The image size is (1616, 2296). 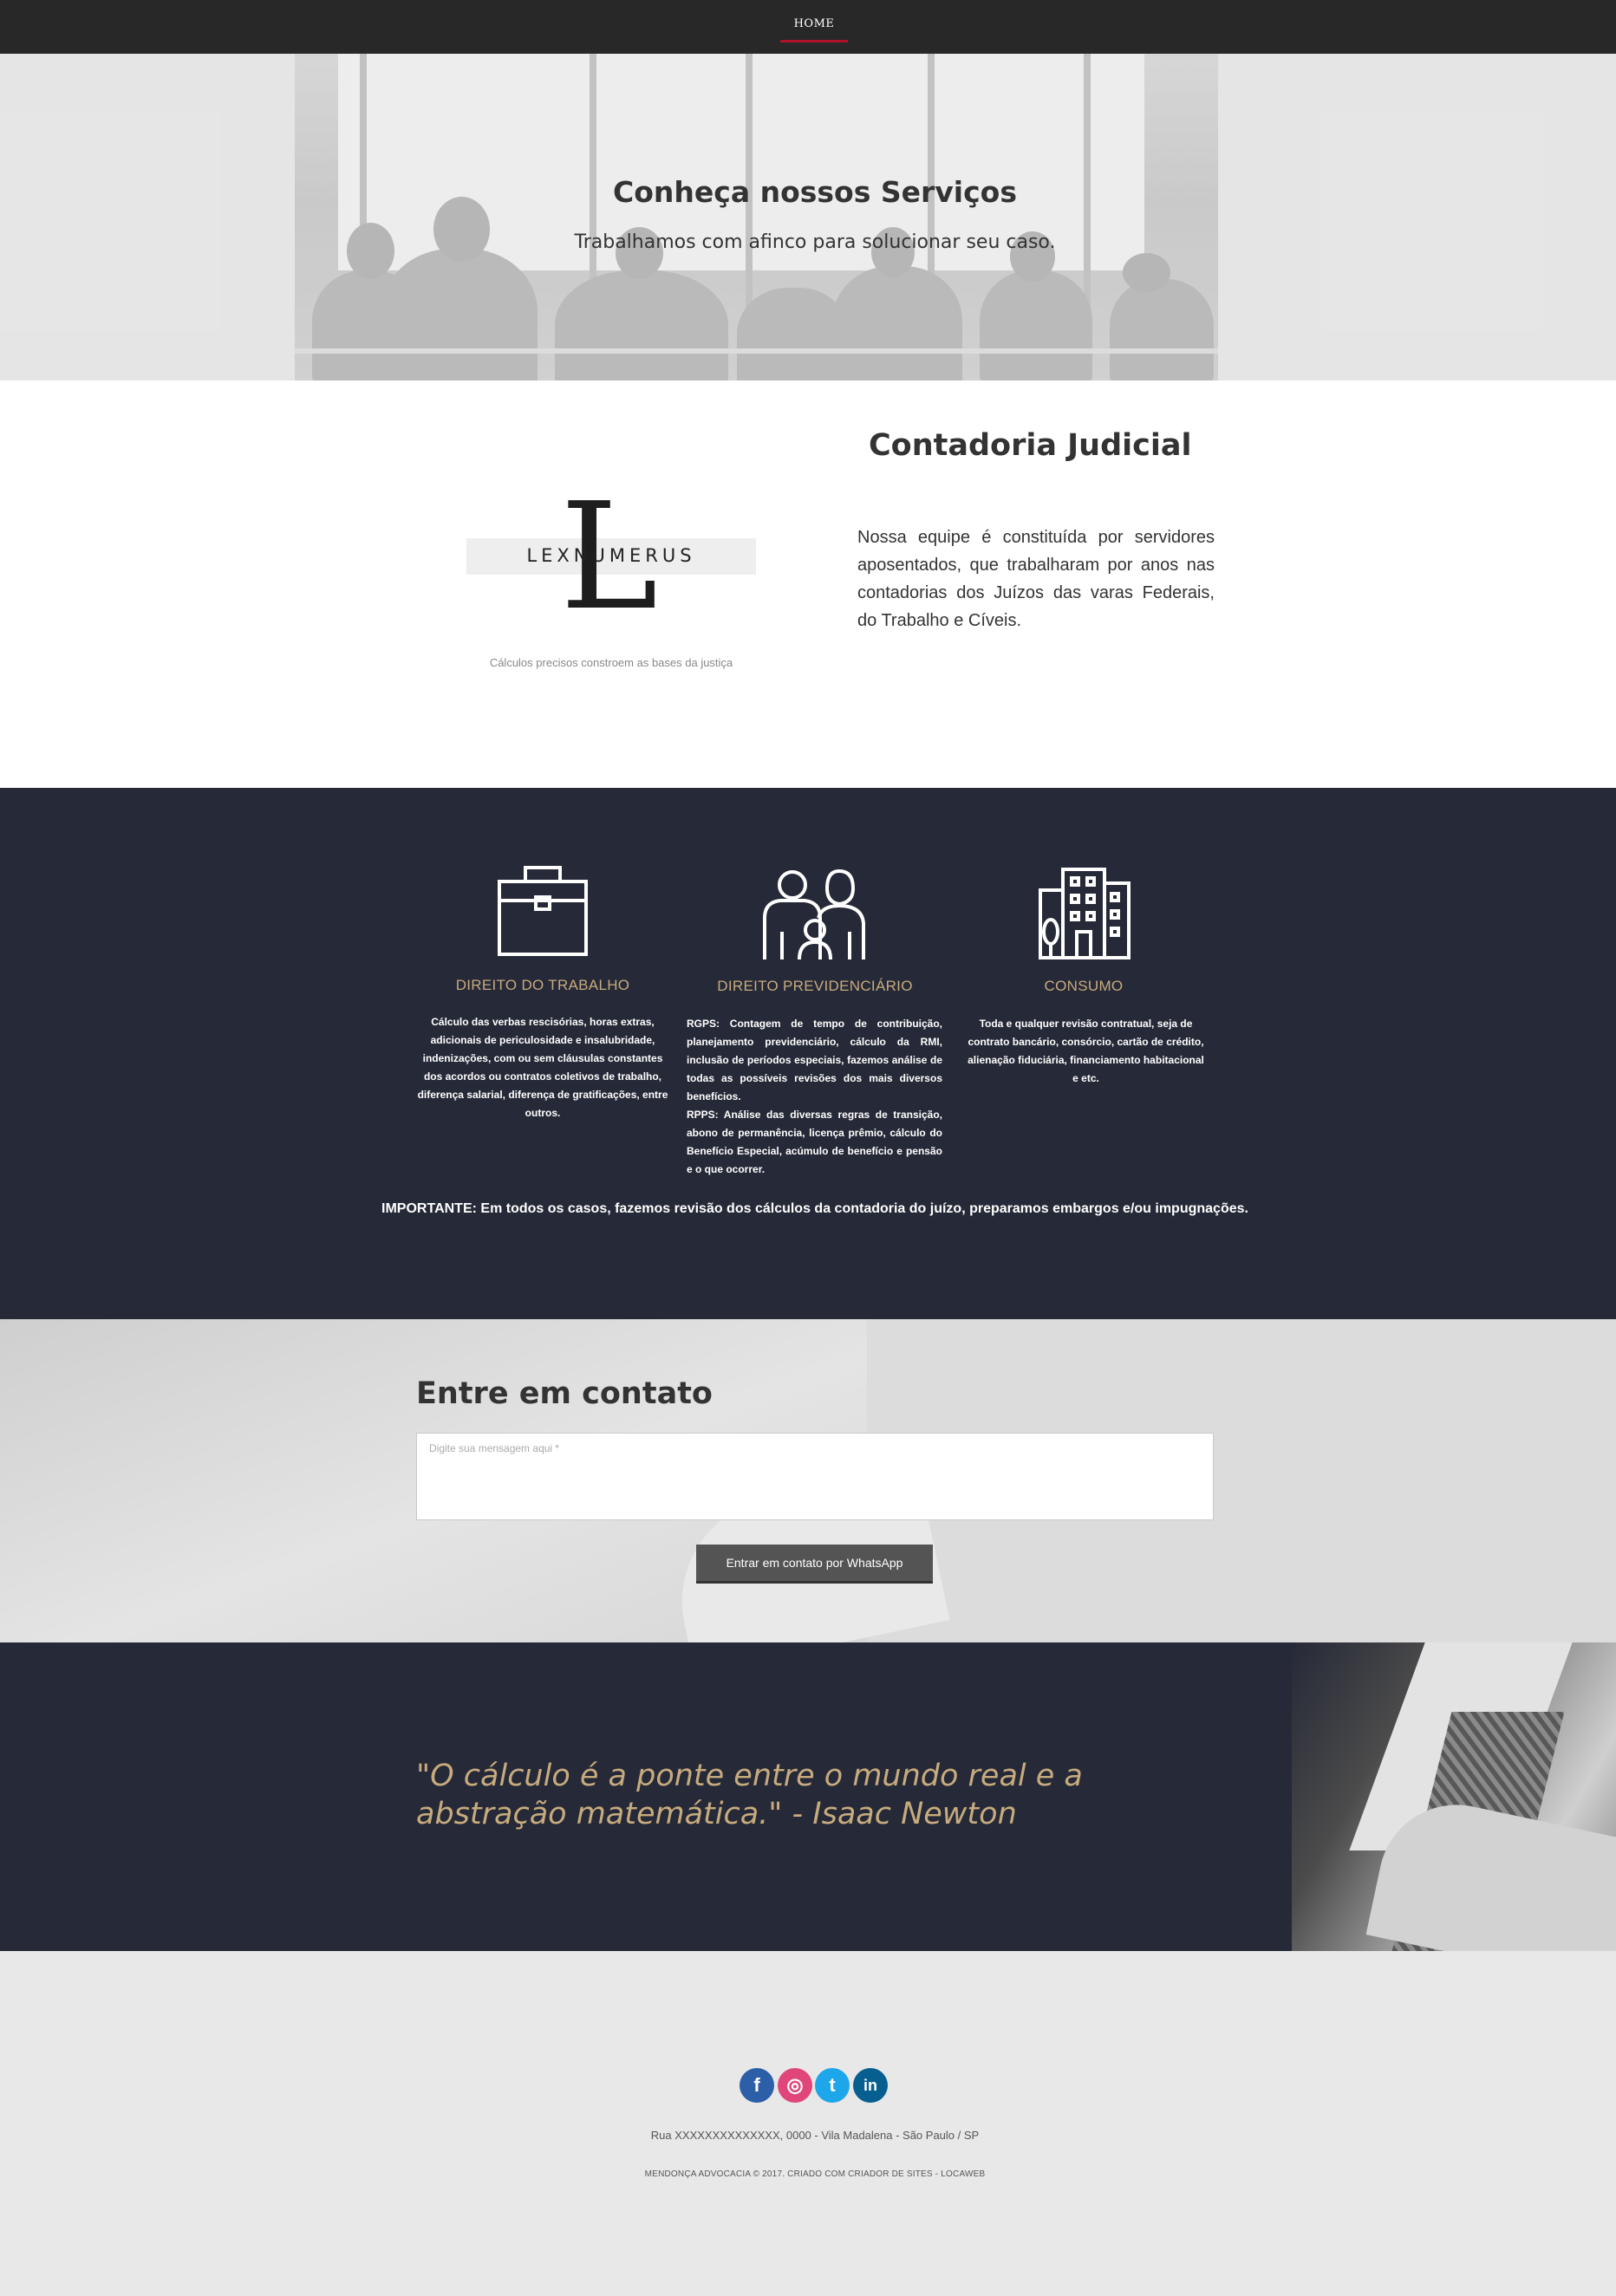 I want to click on hero-title: Conheça nossos Serviços, so click(x=815, y=192).